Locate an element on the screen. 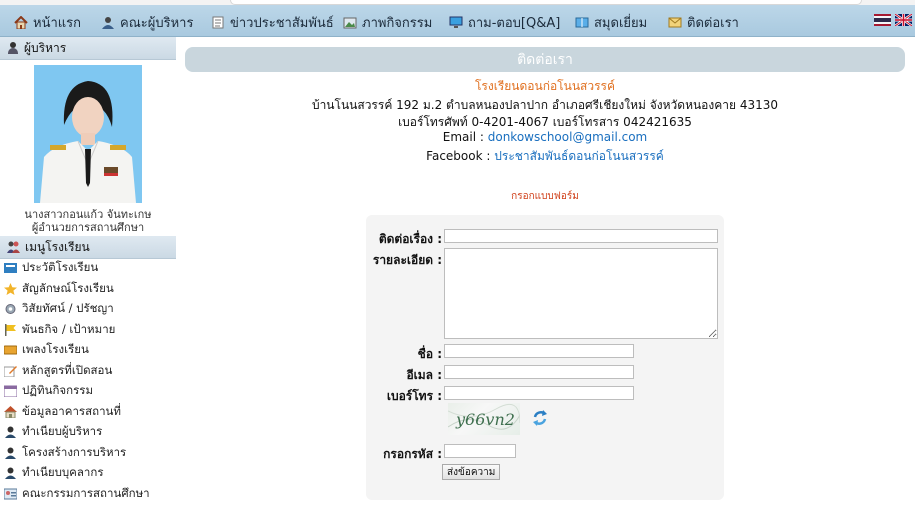 The width and height of the screenshot is (915, 507). sidebar-menu-label: โครงสร้างการบริหาร is located at coordinates (74, 451).